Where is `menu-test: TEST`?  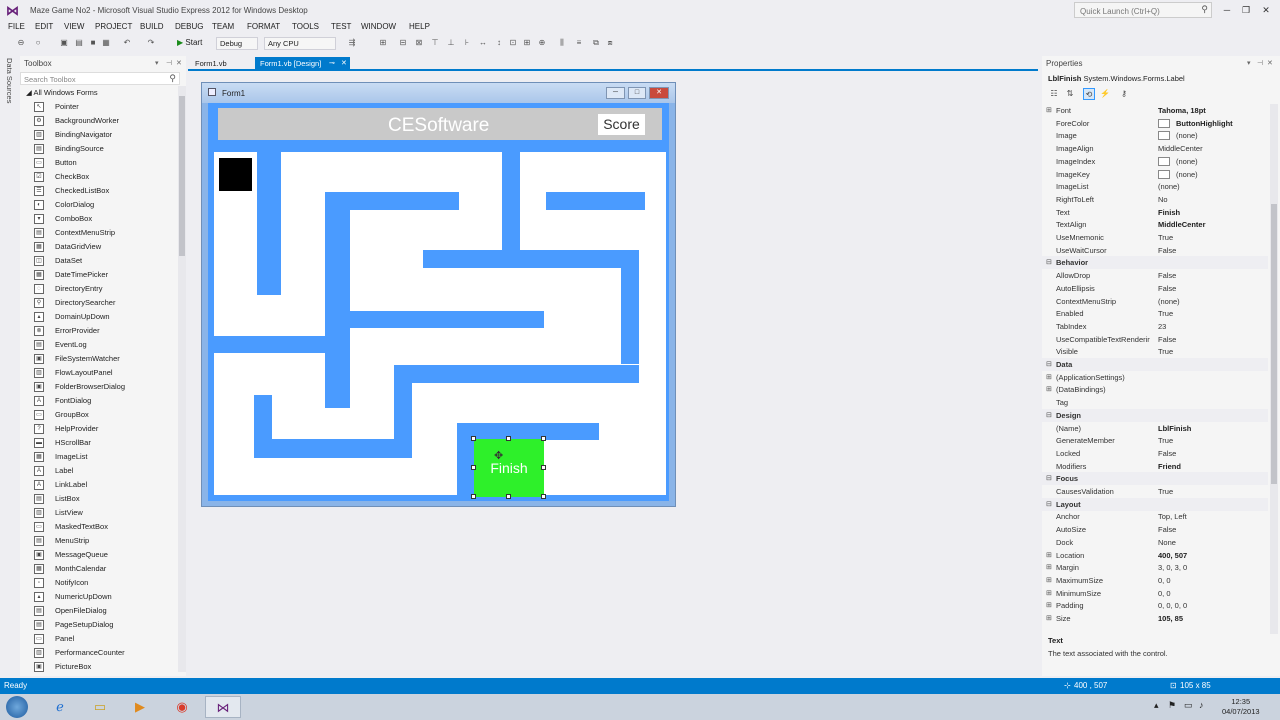
menu-test: TEST is located at coordinates (341, 26).